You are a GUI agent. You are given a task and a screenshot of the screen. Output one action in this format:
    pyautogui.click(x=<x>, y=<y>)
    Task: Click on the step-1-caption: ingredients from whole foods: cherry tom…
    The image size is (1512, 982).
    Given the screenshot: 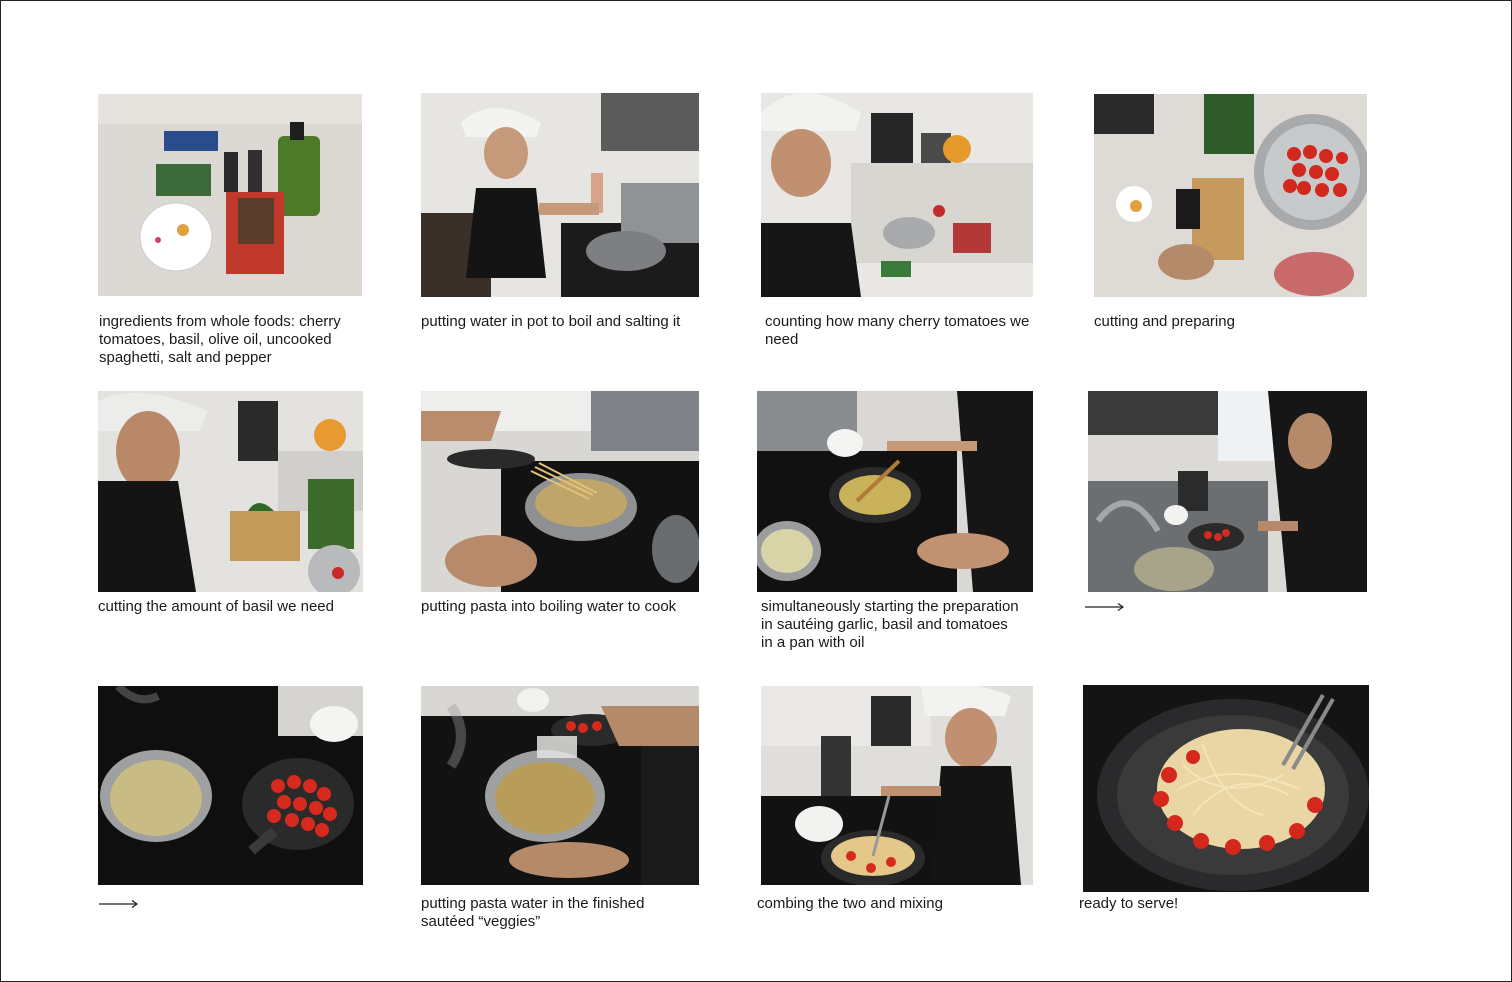 What is the action you would take?
    pyautogui.click(x=220, y=339)
    